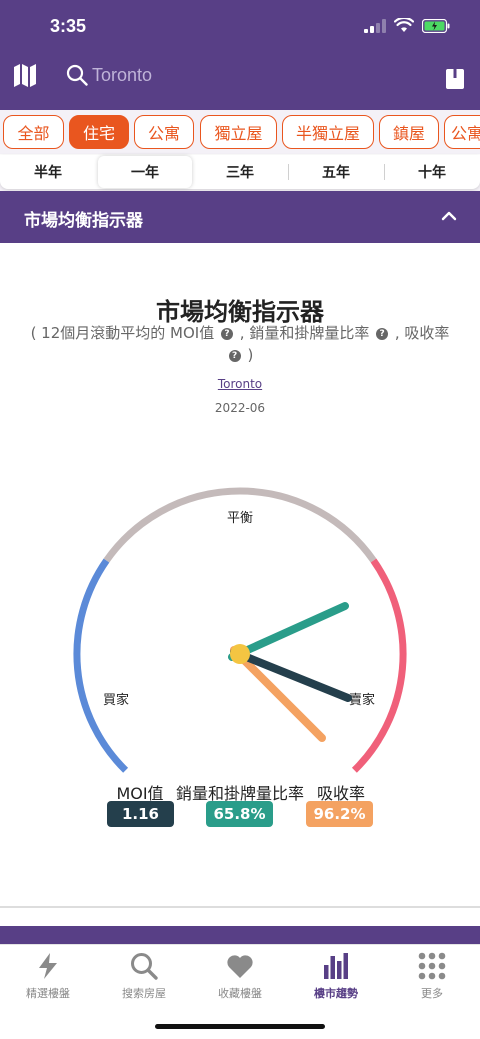 The width and height of the screenshot is (480, 1039). I want to click on city-link-text: Toronto, so click(240, 384).